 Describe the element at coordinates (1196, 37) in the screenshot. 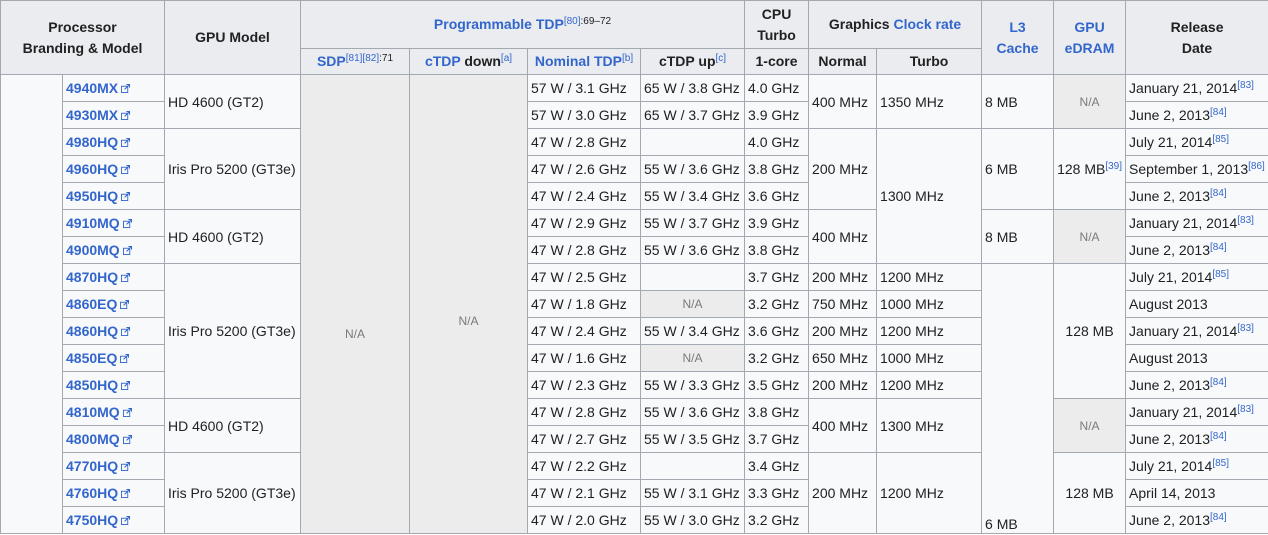

I see `header-release-date: Release Date` at that location.